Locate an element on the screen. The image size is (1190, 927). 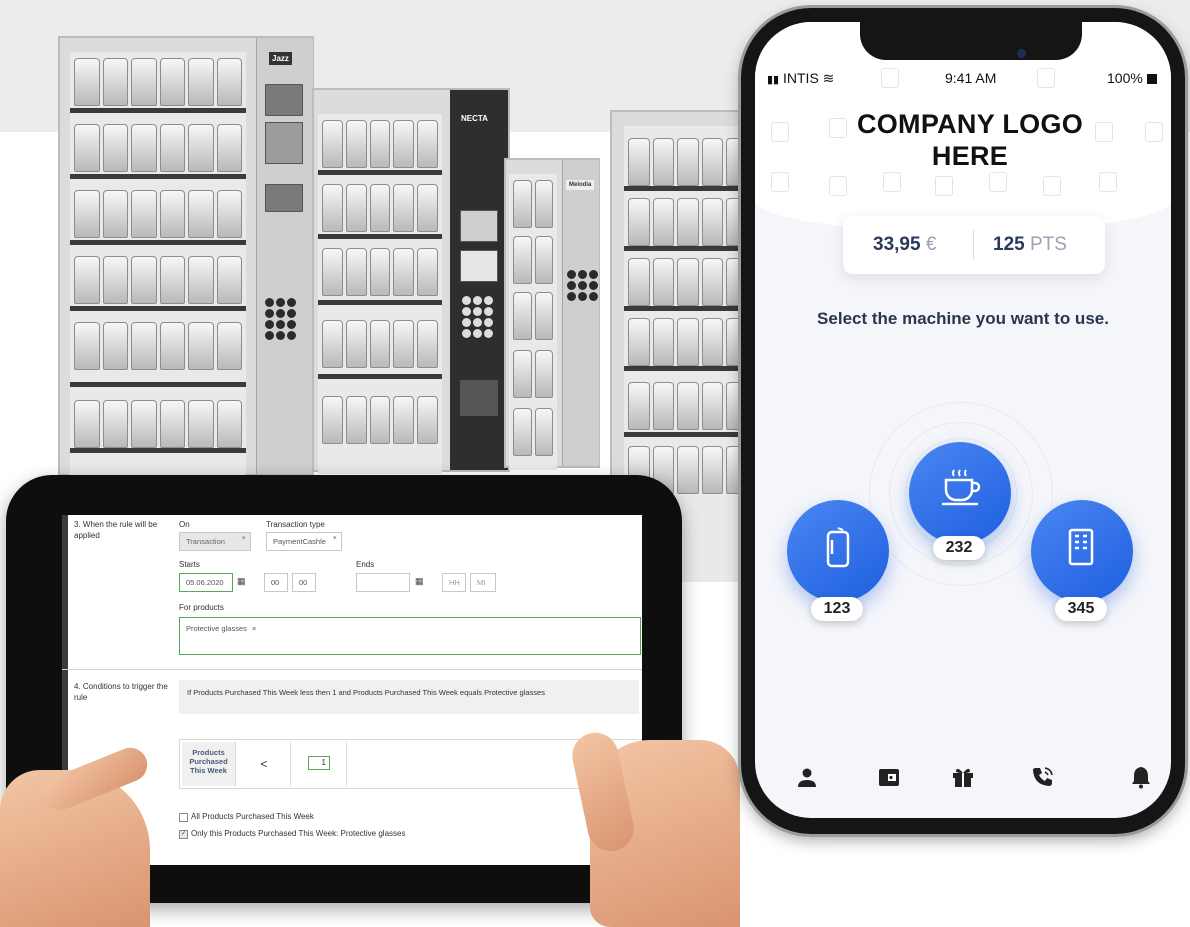
condition-field: Products Purchased This Week is located at coordinates (209, 764).